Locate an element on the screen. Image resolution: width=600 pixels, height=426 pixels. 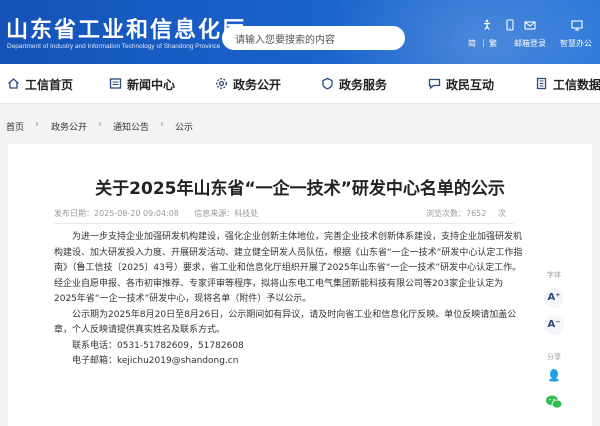
simplified-link: 简 is located at coordinates (472, 43).